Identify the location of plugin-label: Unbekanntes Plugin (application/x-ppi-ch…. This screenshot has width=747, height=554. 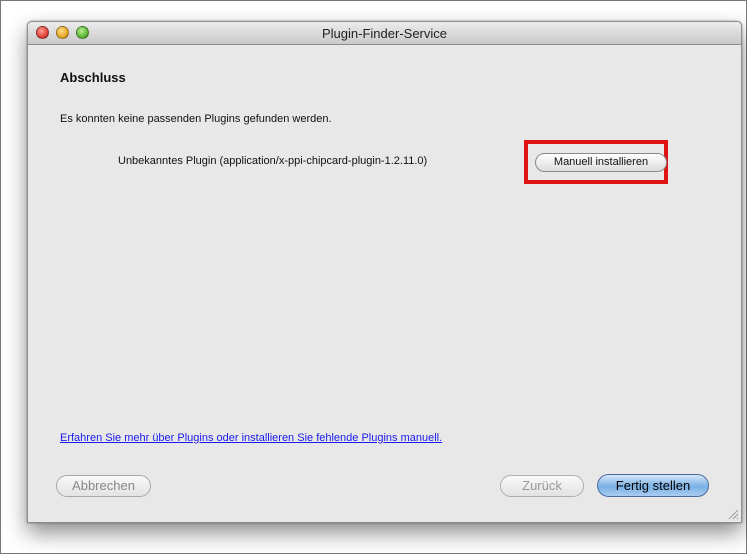
(273, 161).